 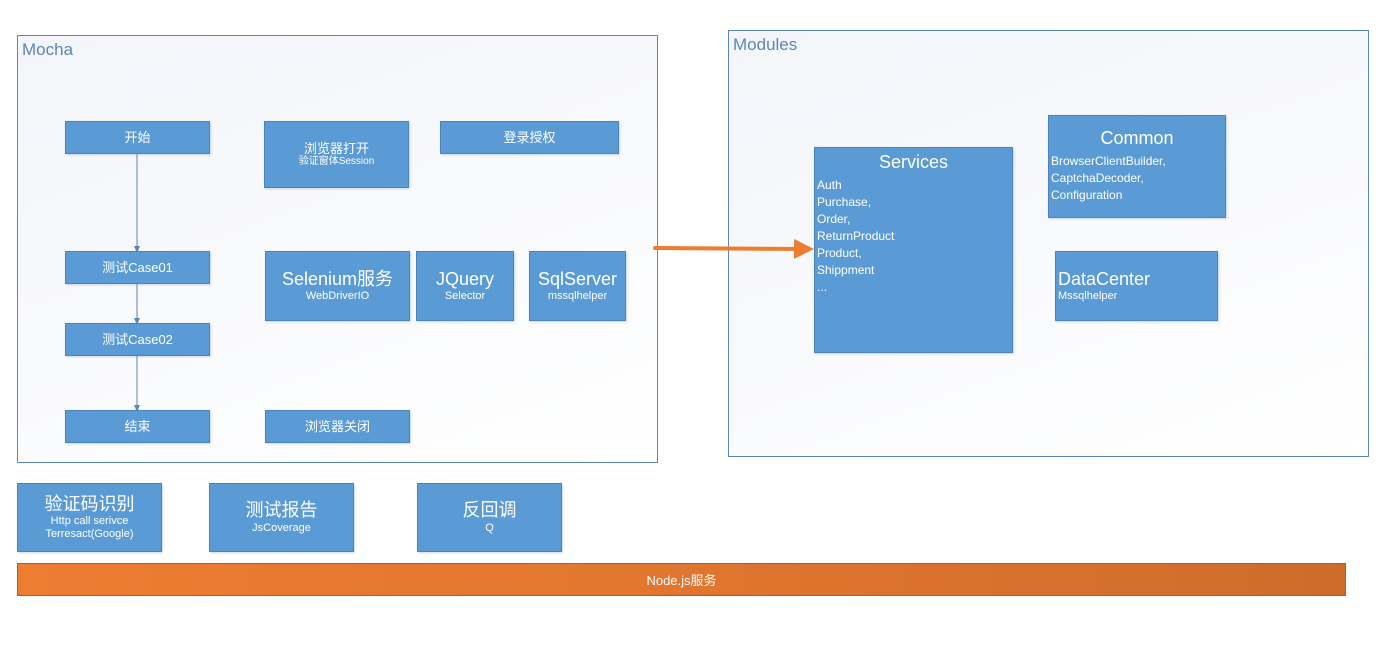 I want to click on report-node: 测试报告 JsCoverage, so click(x=281, y=517).